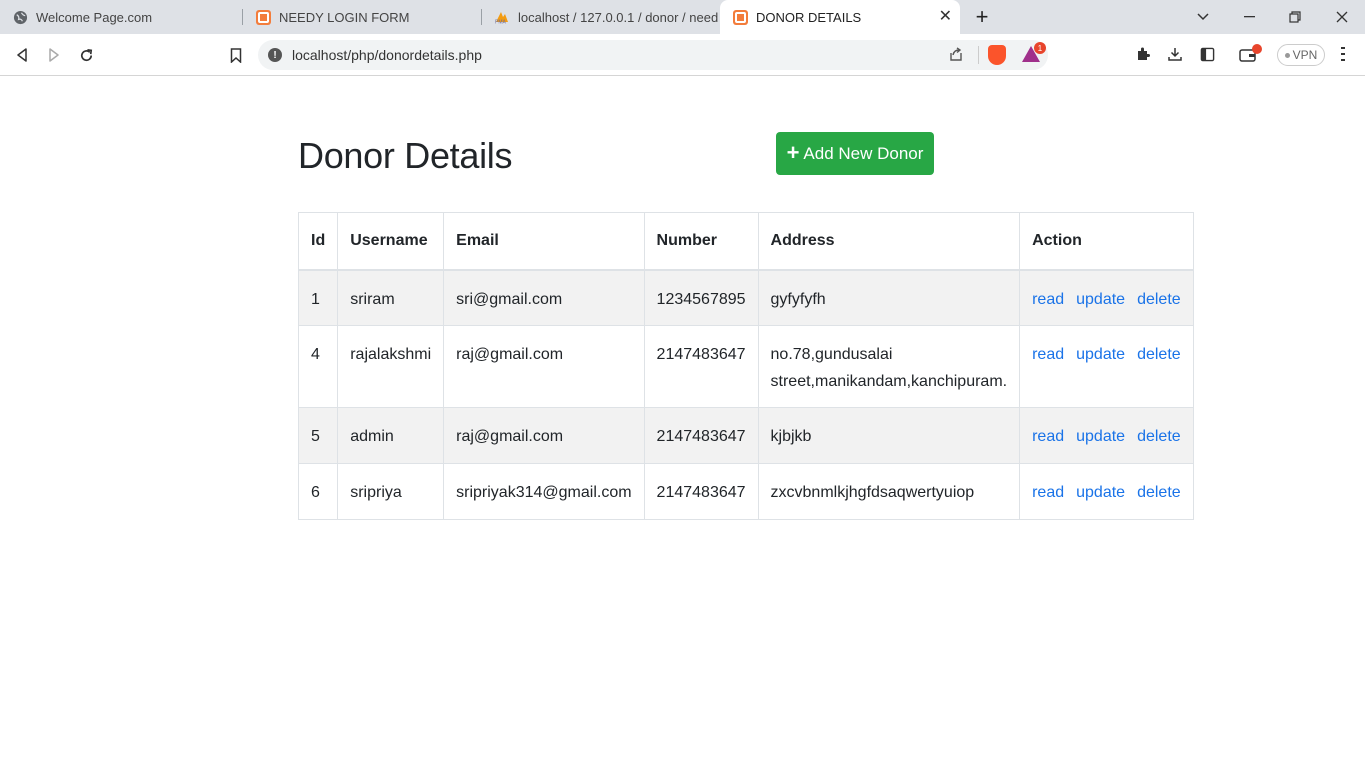 The height and width of the screenshot is (771, 1365). I want to click on cell-email: sripriyak314@gmail.com, so click(544, 491).